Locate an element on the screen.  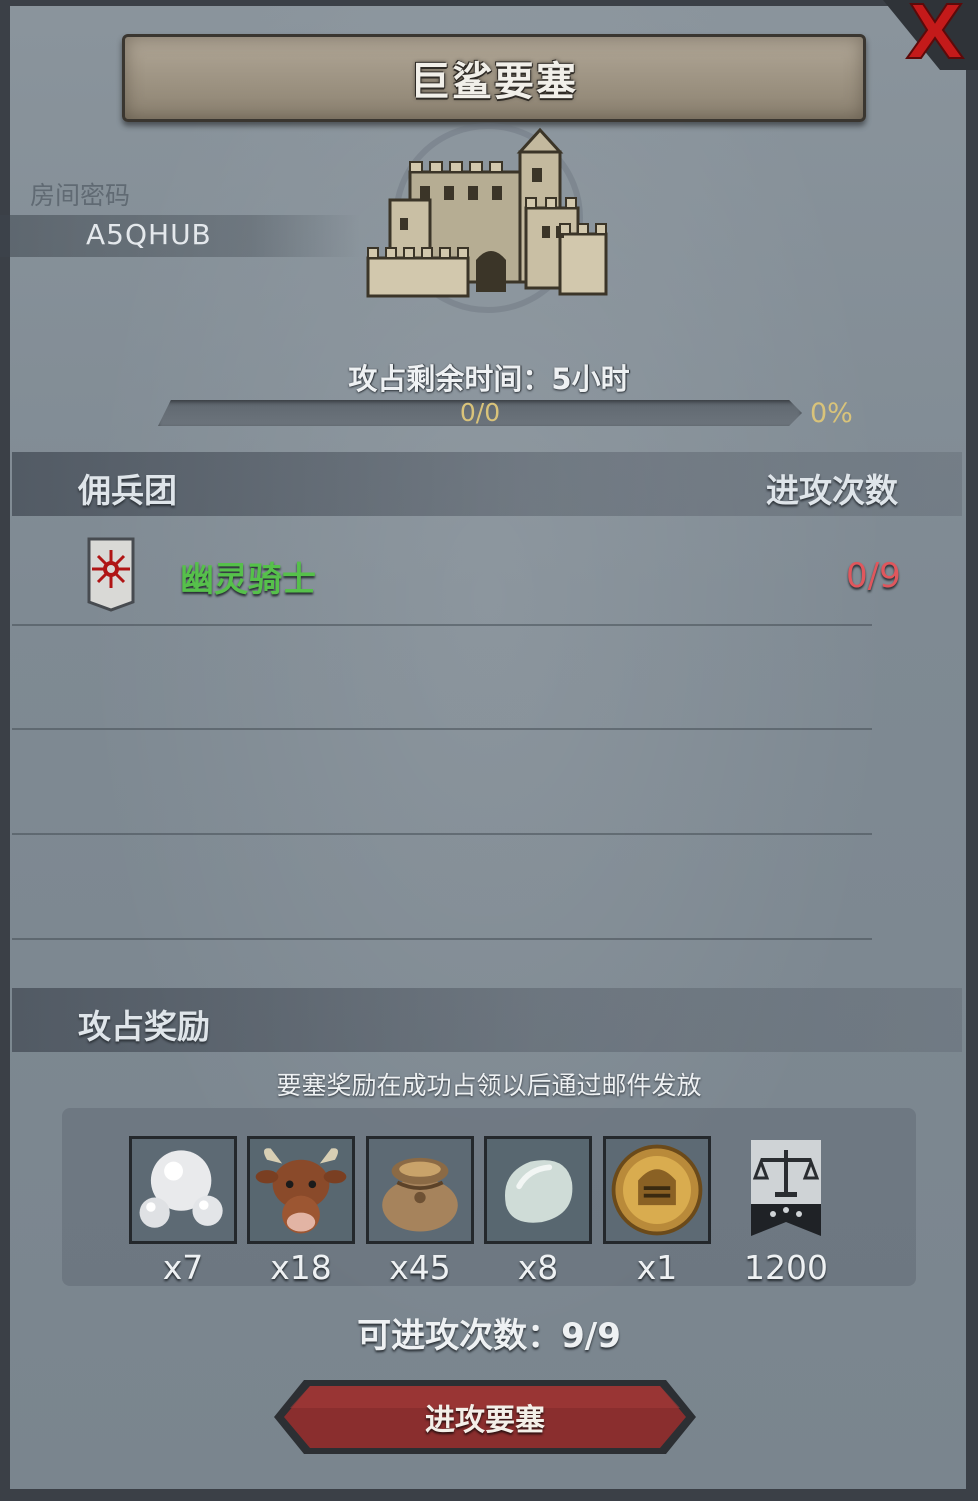
title-banner: 巨鲨要塞 is located at coordinates (494, 78).